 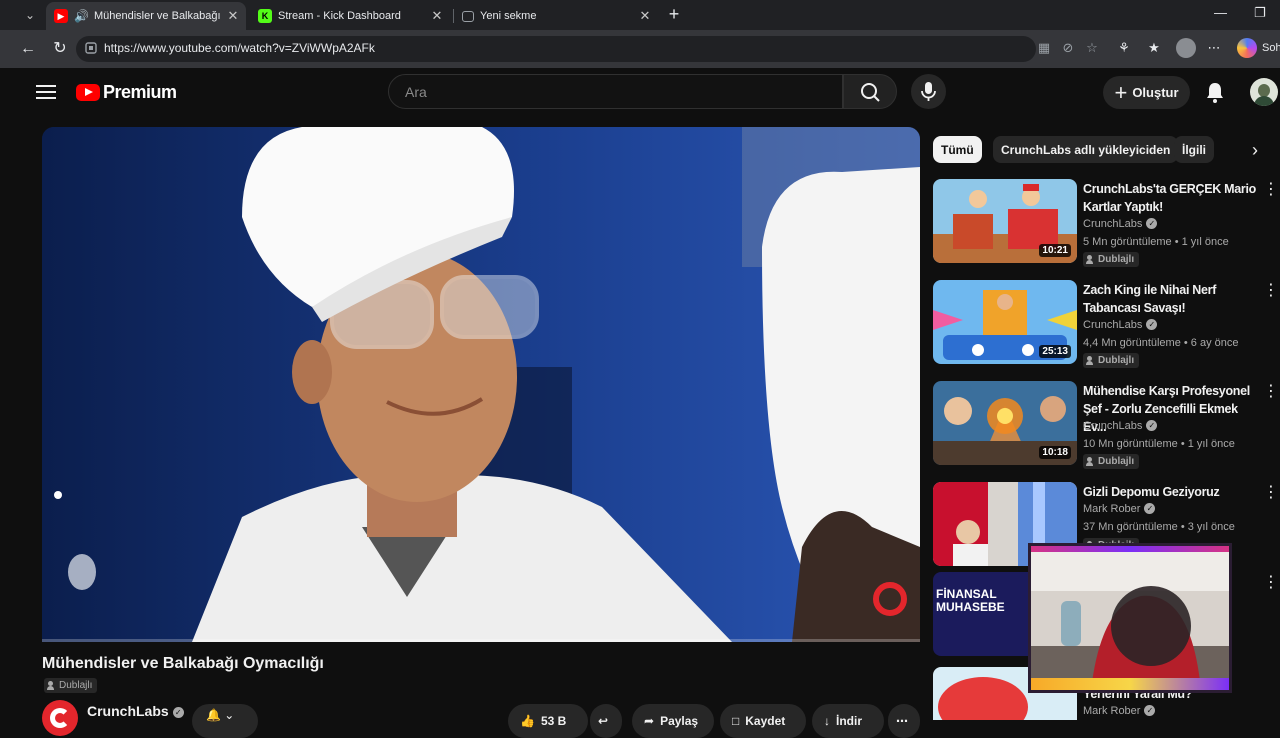 I want to click on microphone-icon, so click(x=928, y=91).